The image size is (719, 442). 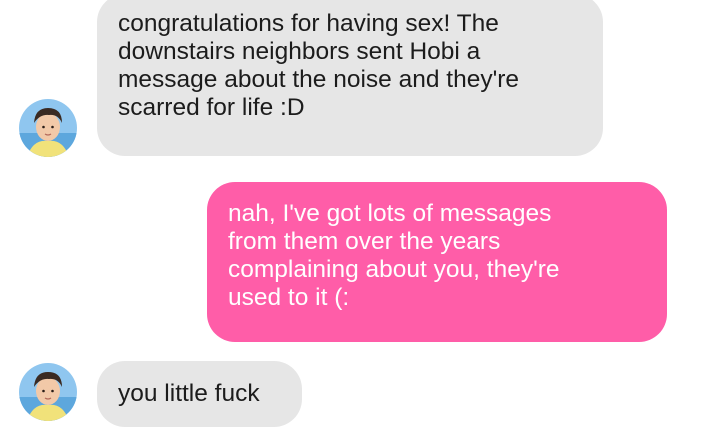 I want to click on message-bubble-incoming: you little fuck, so click(x=199, y=394).